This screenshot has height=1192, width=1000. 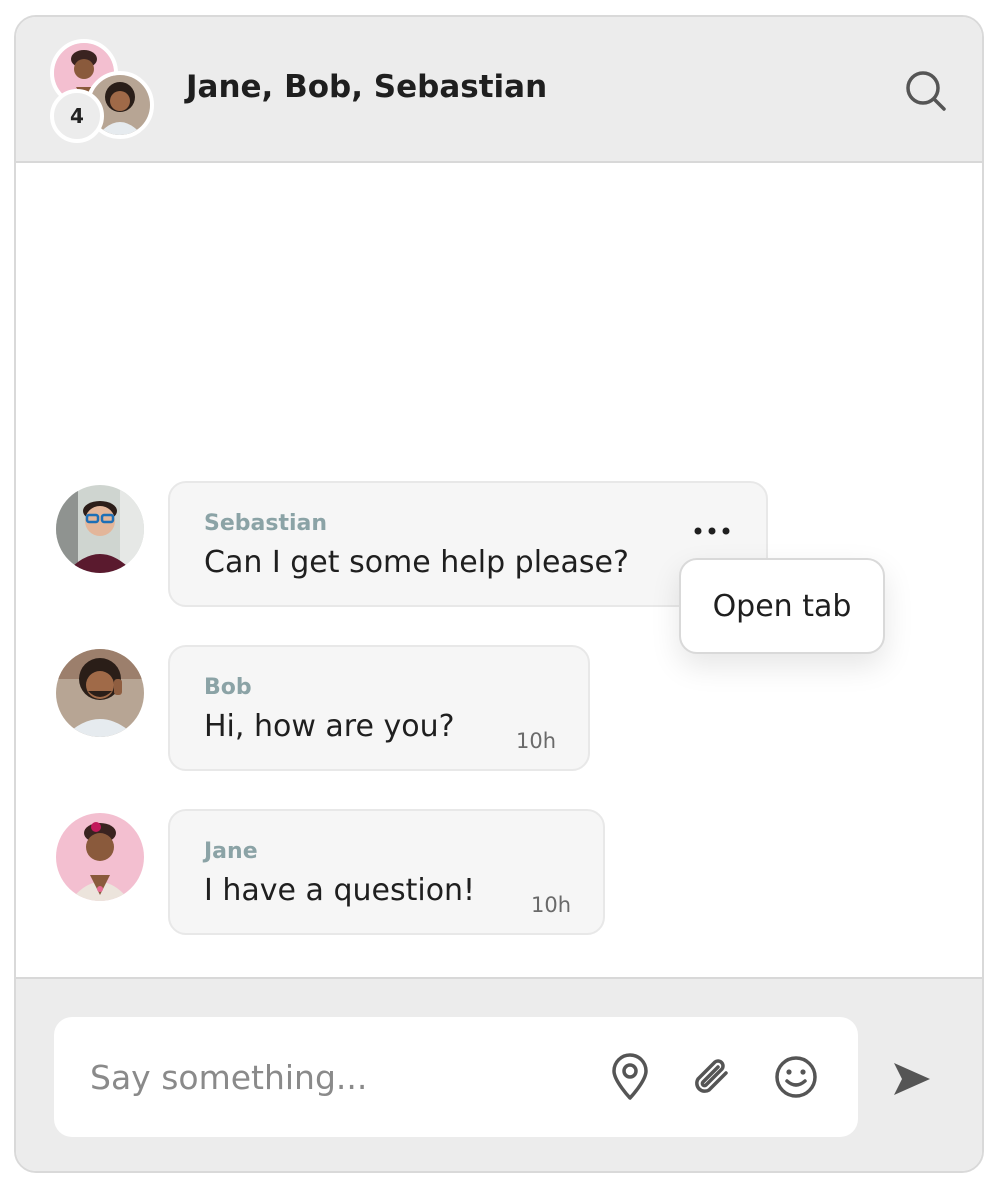 What do you see at coordinates (77, 116) in the screenshot?
I see `participant-count-badge: 4` at bounding box center [77, 116].